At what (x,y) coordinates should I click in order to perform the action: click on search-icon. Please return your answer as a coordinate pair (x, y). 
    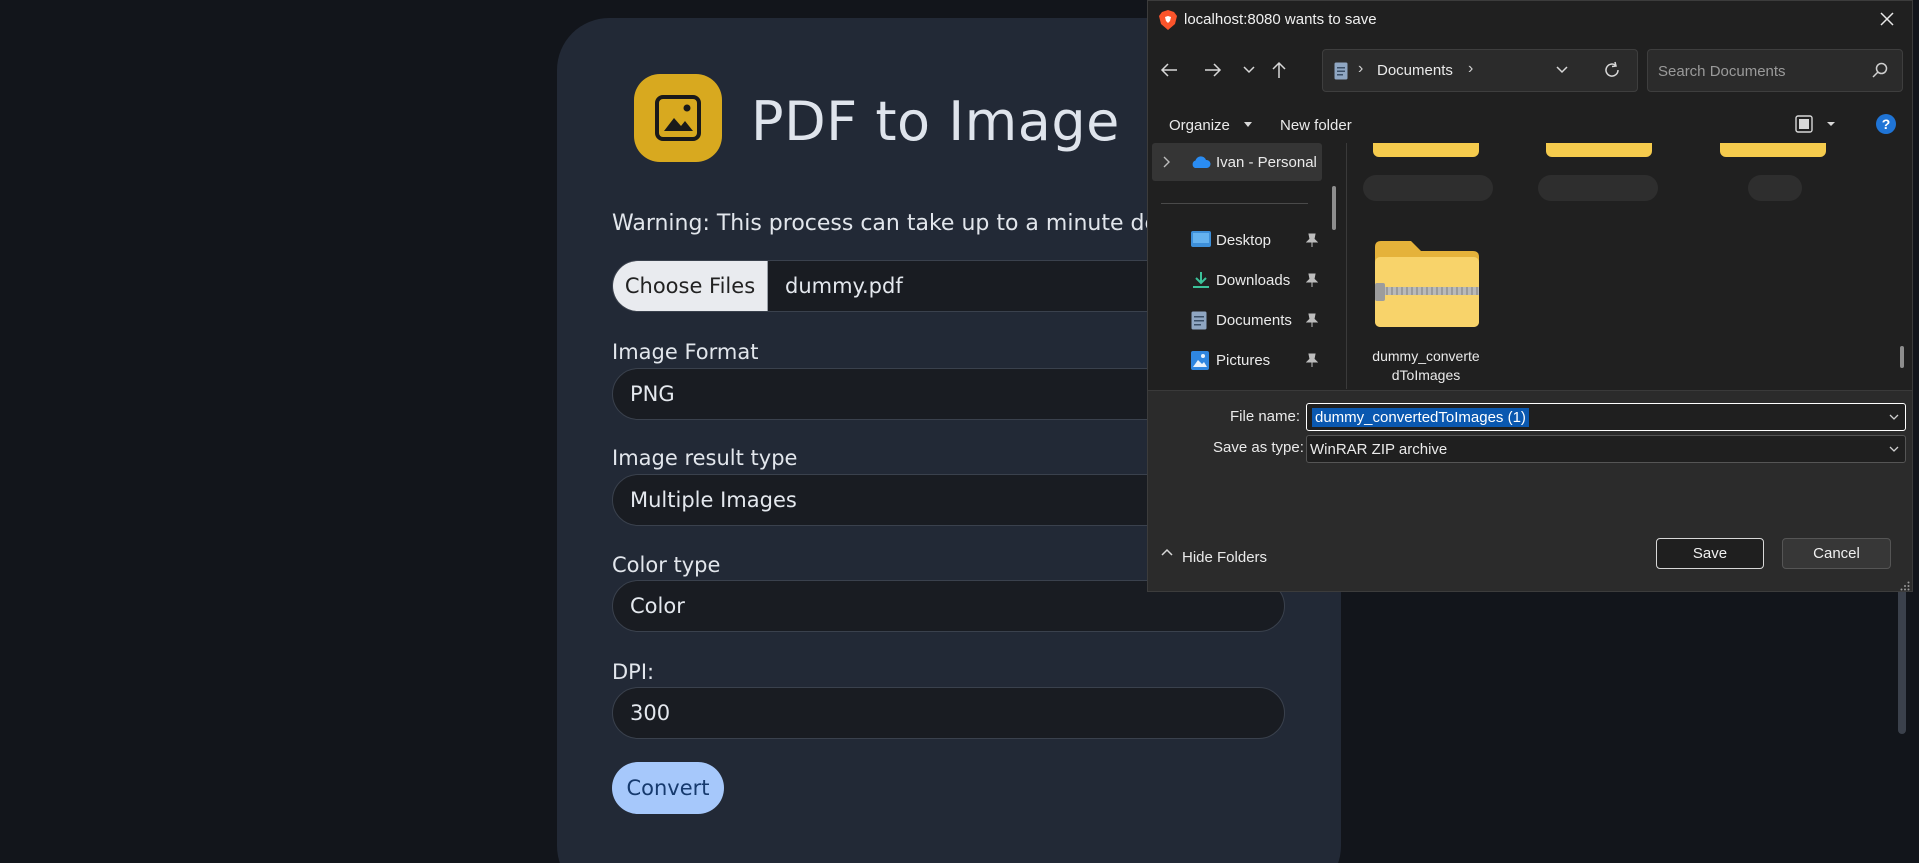
    Looking at the image, I should click on (1880, 70).